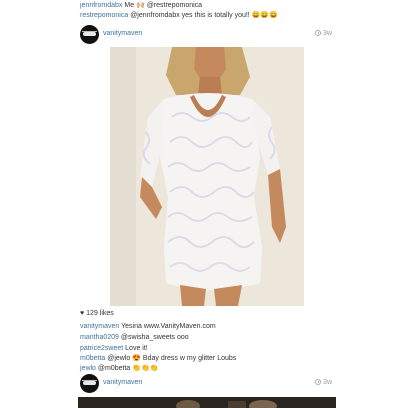 The width and height of the screenshot is (408, 408). What do you see at coordinates (128, 368) in the screenshot?
I see `comment-text: @m0betta 👏👏👏` at bounding box center [128, 368].